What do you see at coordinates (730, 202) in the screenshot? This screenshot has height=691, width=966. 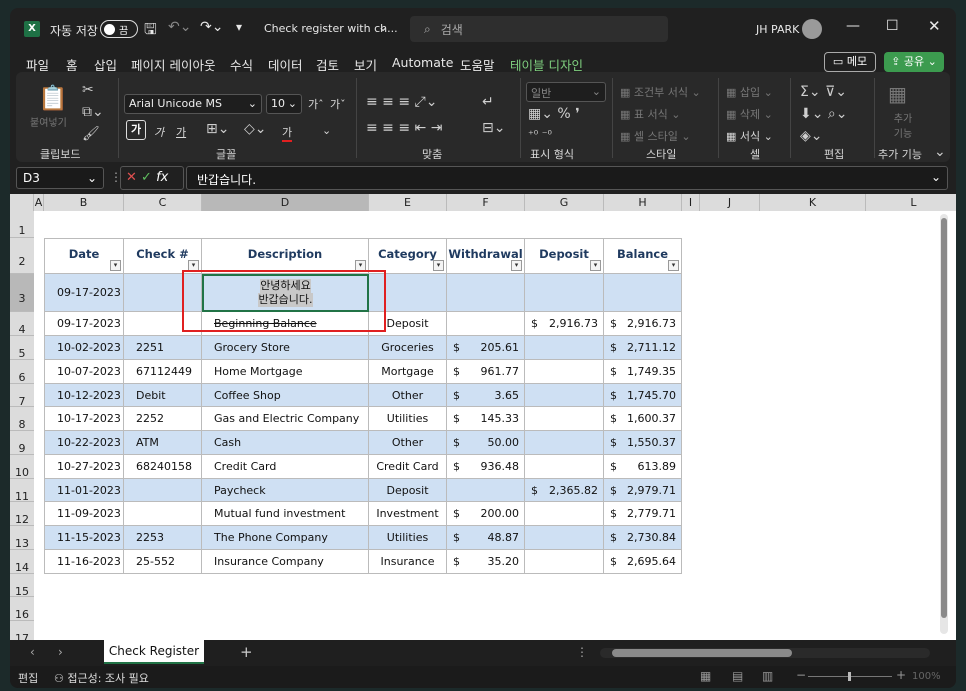 I see `column-header-j: J` at bounding box center [730, 202].